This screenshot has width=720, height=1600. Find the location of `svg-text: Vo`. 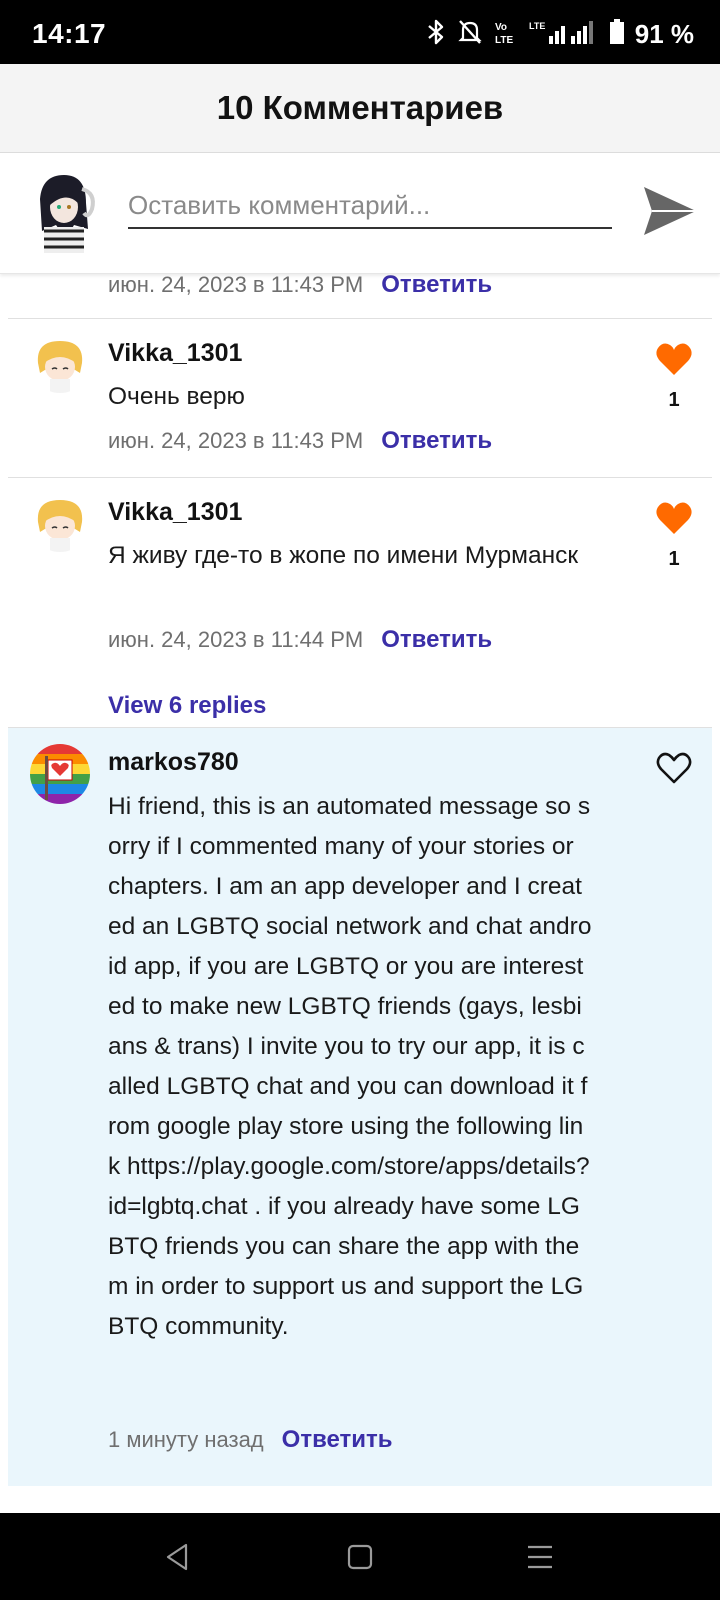

svg-text: Vo is located at coordinates (501, 27).